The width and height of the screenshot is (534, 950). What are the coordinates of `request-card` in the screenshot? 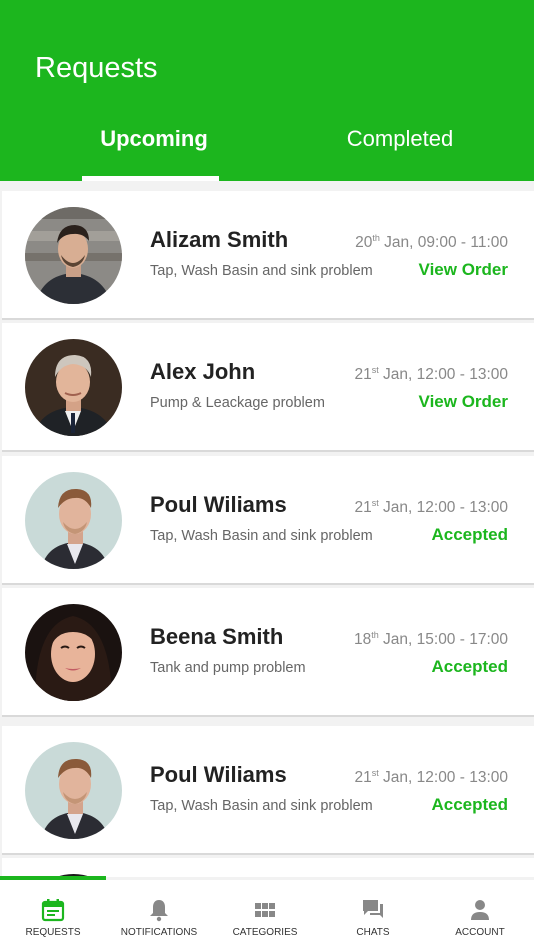 It's located at (268, 867).